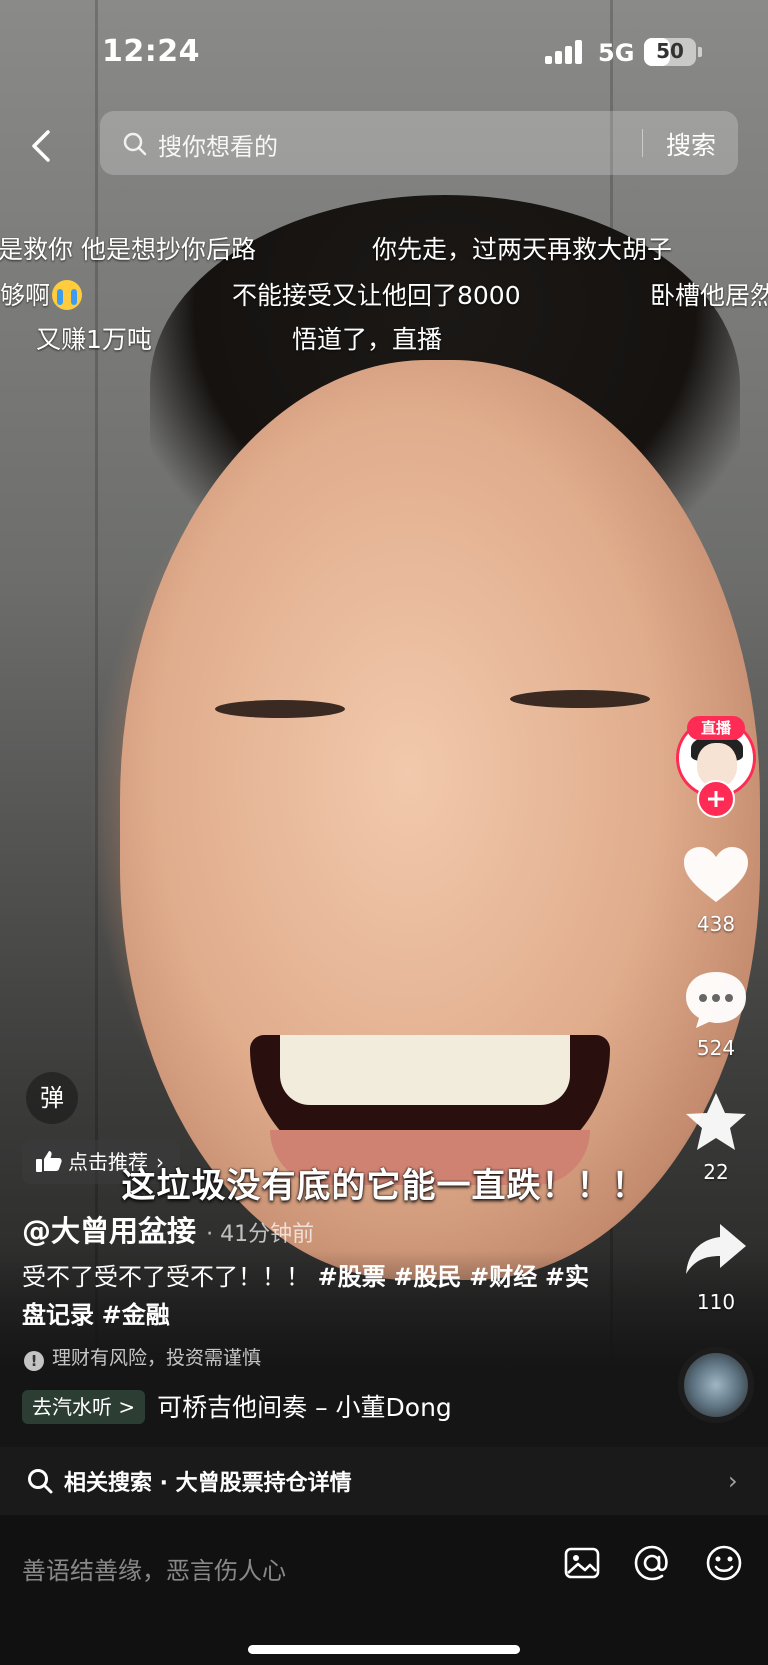 This screenshot has width=768, height=1665. I want to click on danmaku-item: 不能接受又让他回了8000, so click(376, 295).